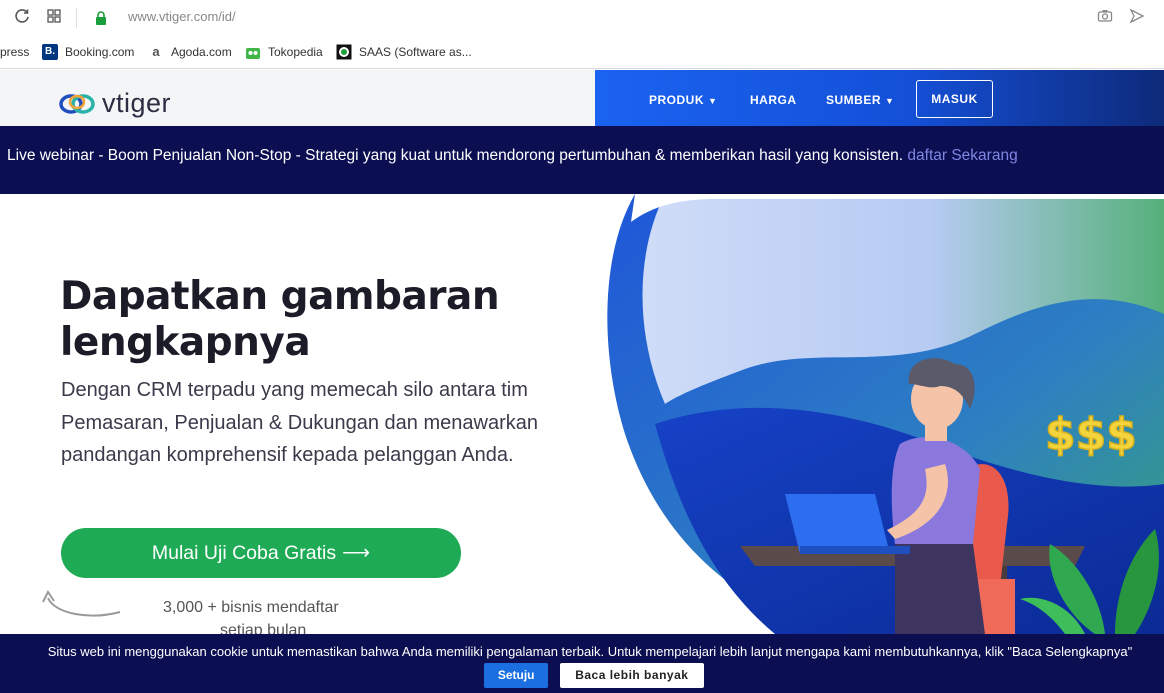  I want to click on main-nav: PRODUK ▼ HARGA SUMBER ▼ MASUK, so click(879, 98).